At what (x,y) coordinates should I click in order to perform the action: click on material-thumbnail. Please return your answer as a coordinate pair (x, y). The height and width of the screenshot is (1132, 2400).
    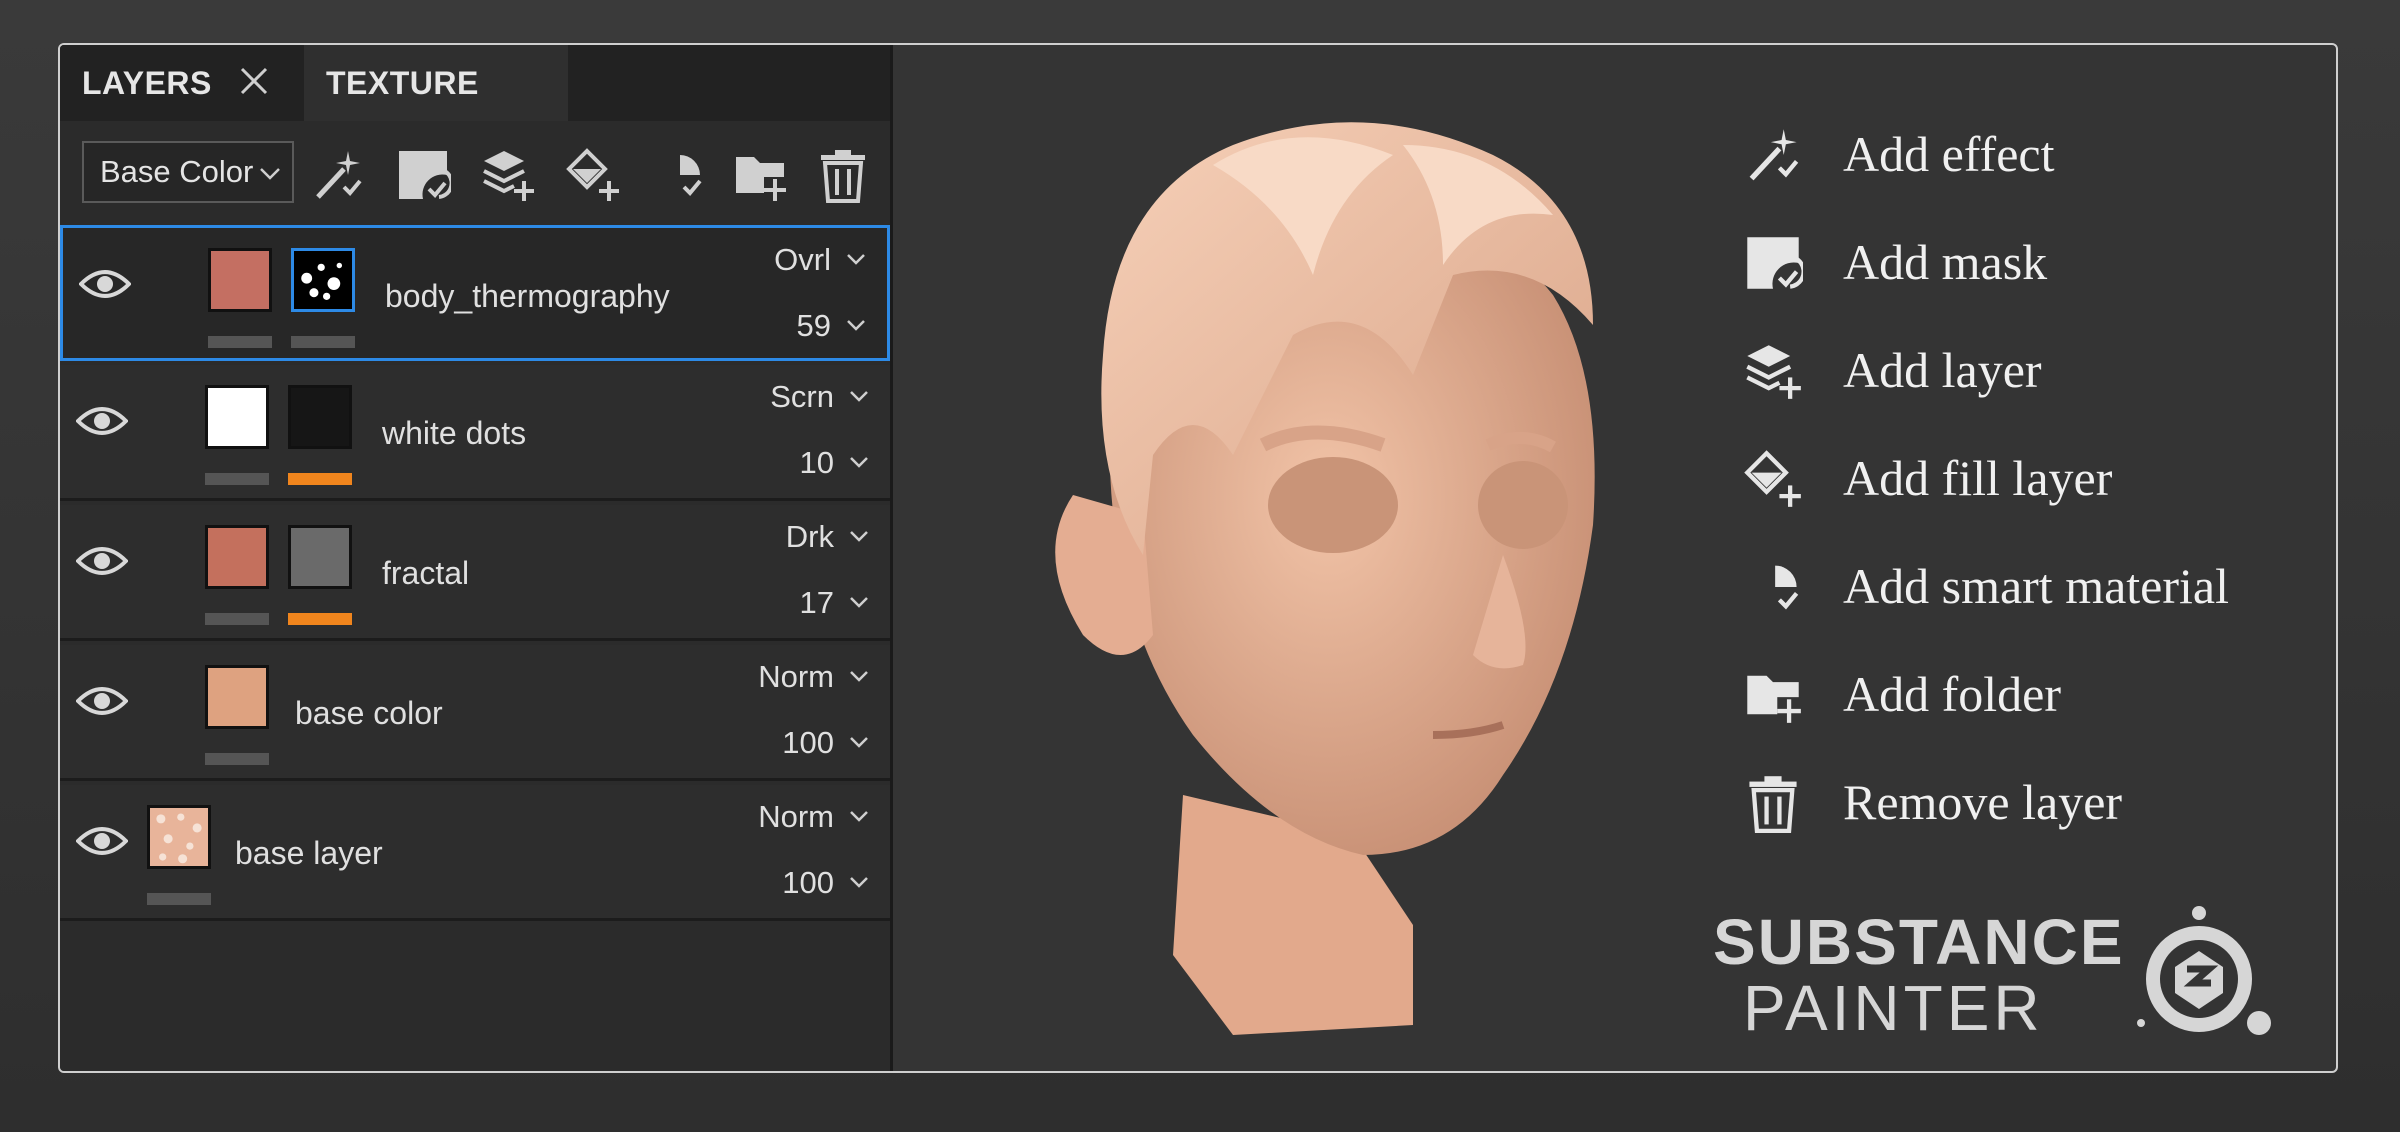
    Looking at the image, I should click on (179, 837).